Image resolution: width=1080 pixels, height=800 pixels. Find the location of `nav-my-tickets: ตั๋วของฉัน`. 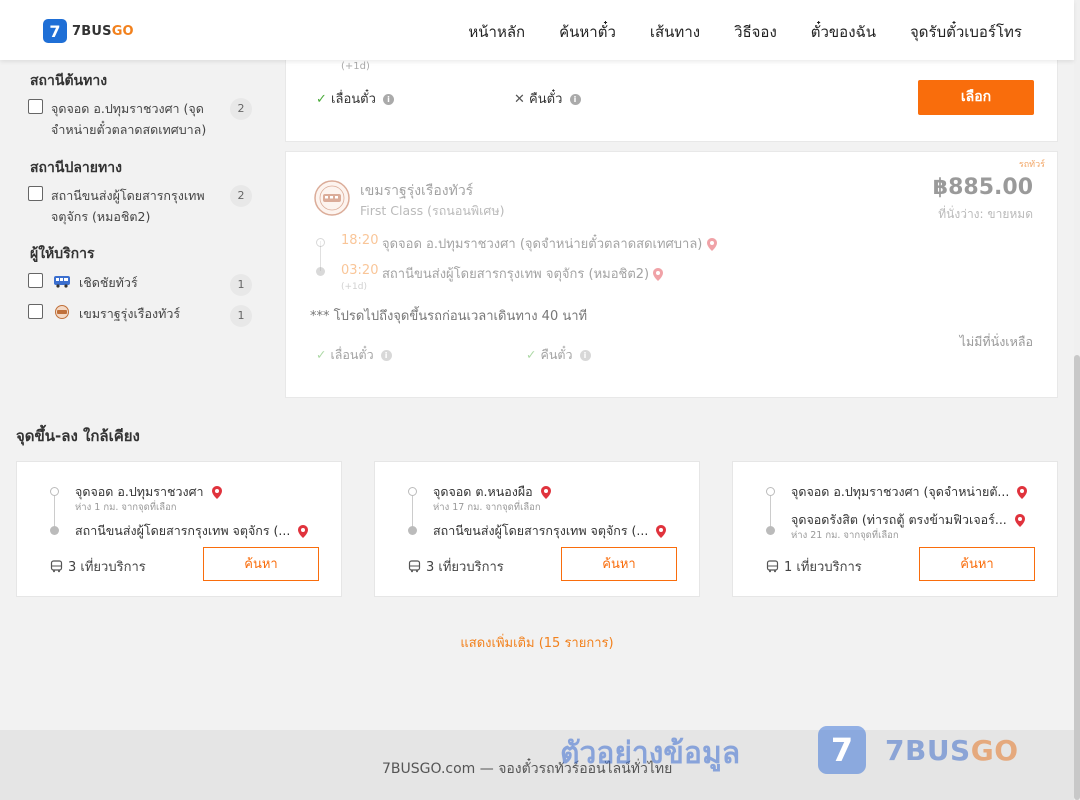

nav-my-tickets: ตั๋วของฉัน is located at coordinates (843, 32).